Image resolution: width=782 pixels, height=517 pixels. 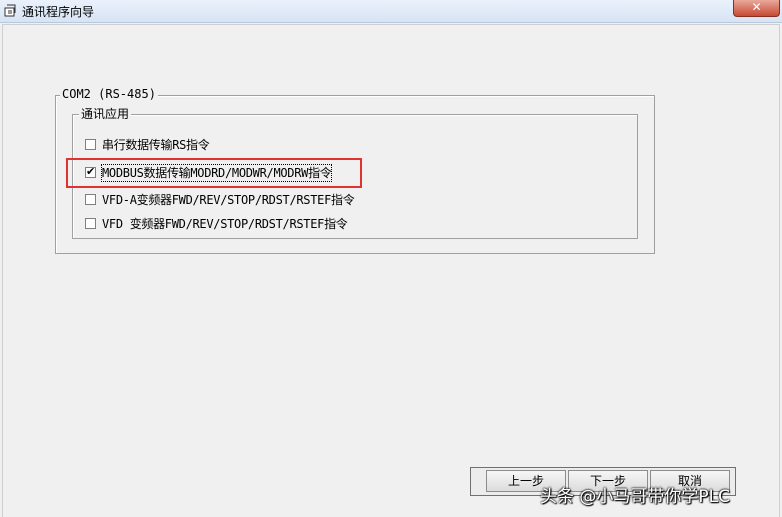 I want to click on option-label: 串行数据传输RS指令, so click(x=156, y=145).